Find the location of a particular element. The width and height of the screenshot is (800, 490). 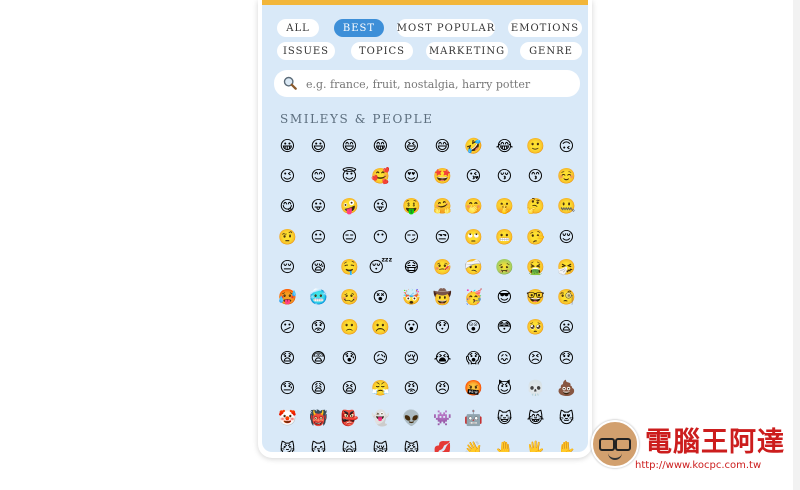

emoji-button: 😖 is located at coordinates (504, 358).